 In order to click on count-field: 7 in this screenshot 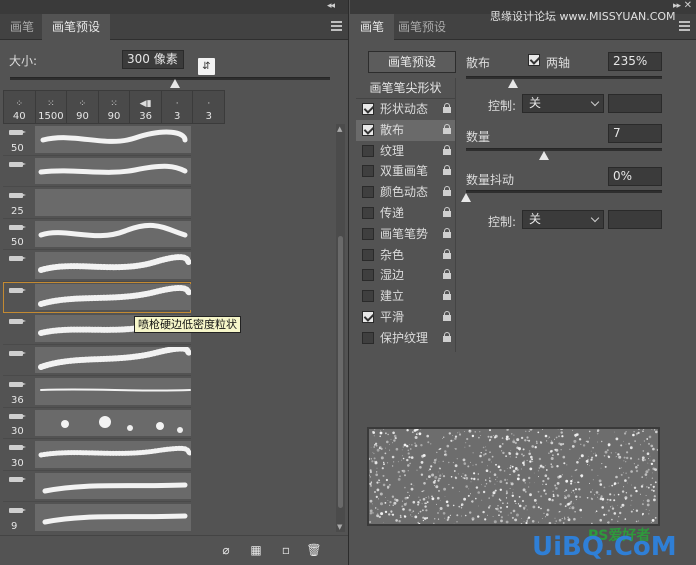, I will do `click(635, 133)`.